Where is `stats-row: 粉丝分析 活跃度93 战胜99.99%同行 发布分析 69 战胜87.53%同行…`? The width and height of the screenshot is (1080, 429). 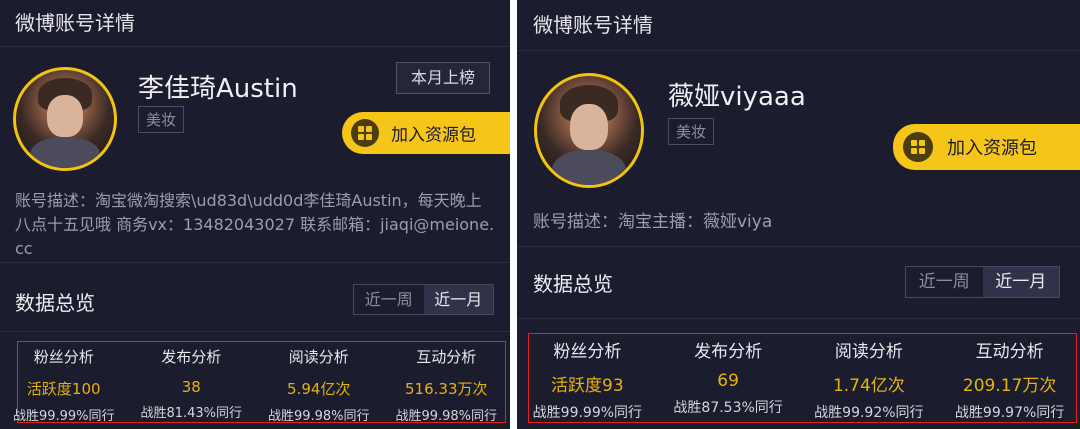
stats-row: 粉丝分析 活跃度93 战胜99.99%同行 发布分析 69 战胜87.53%同行… is located at coordinates (798, 379).